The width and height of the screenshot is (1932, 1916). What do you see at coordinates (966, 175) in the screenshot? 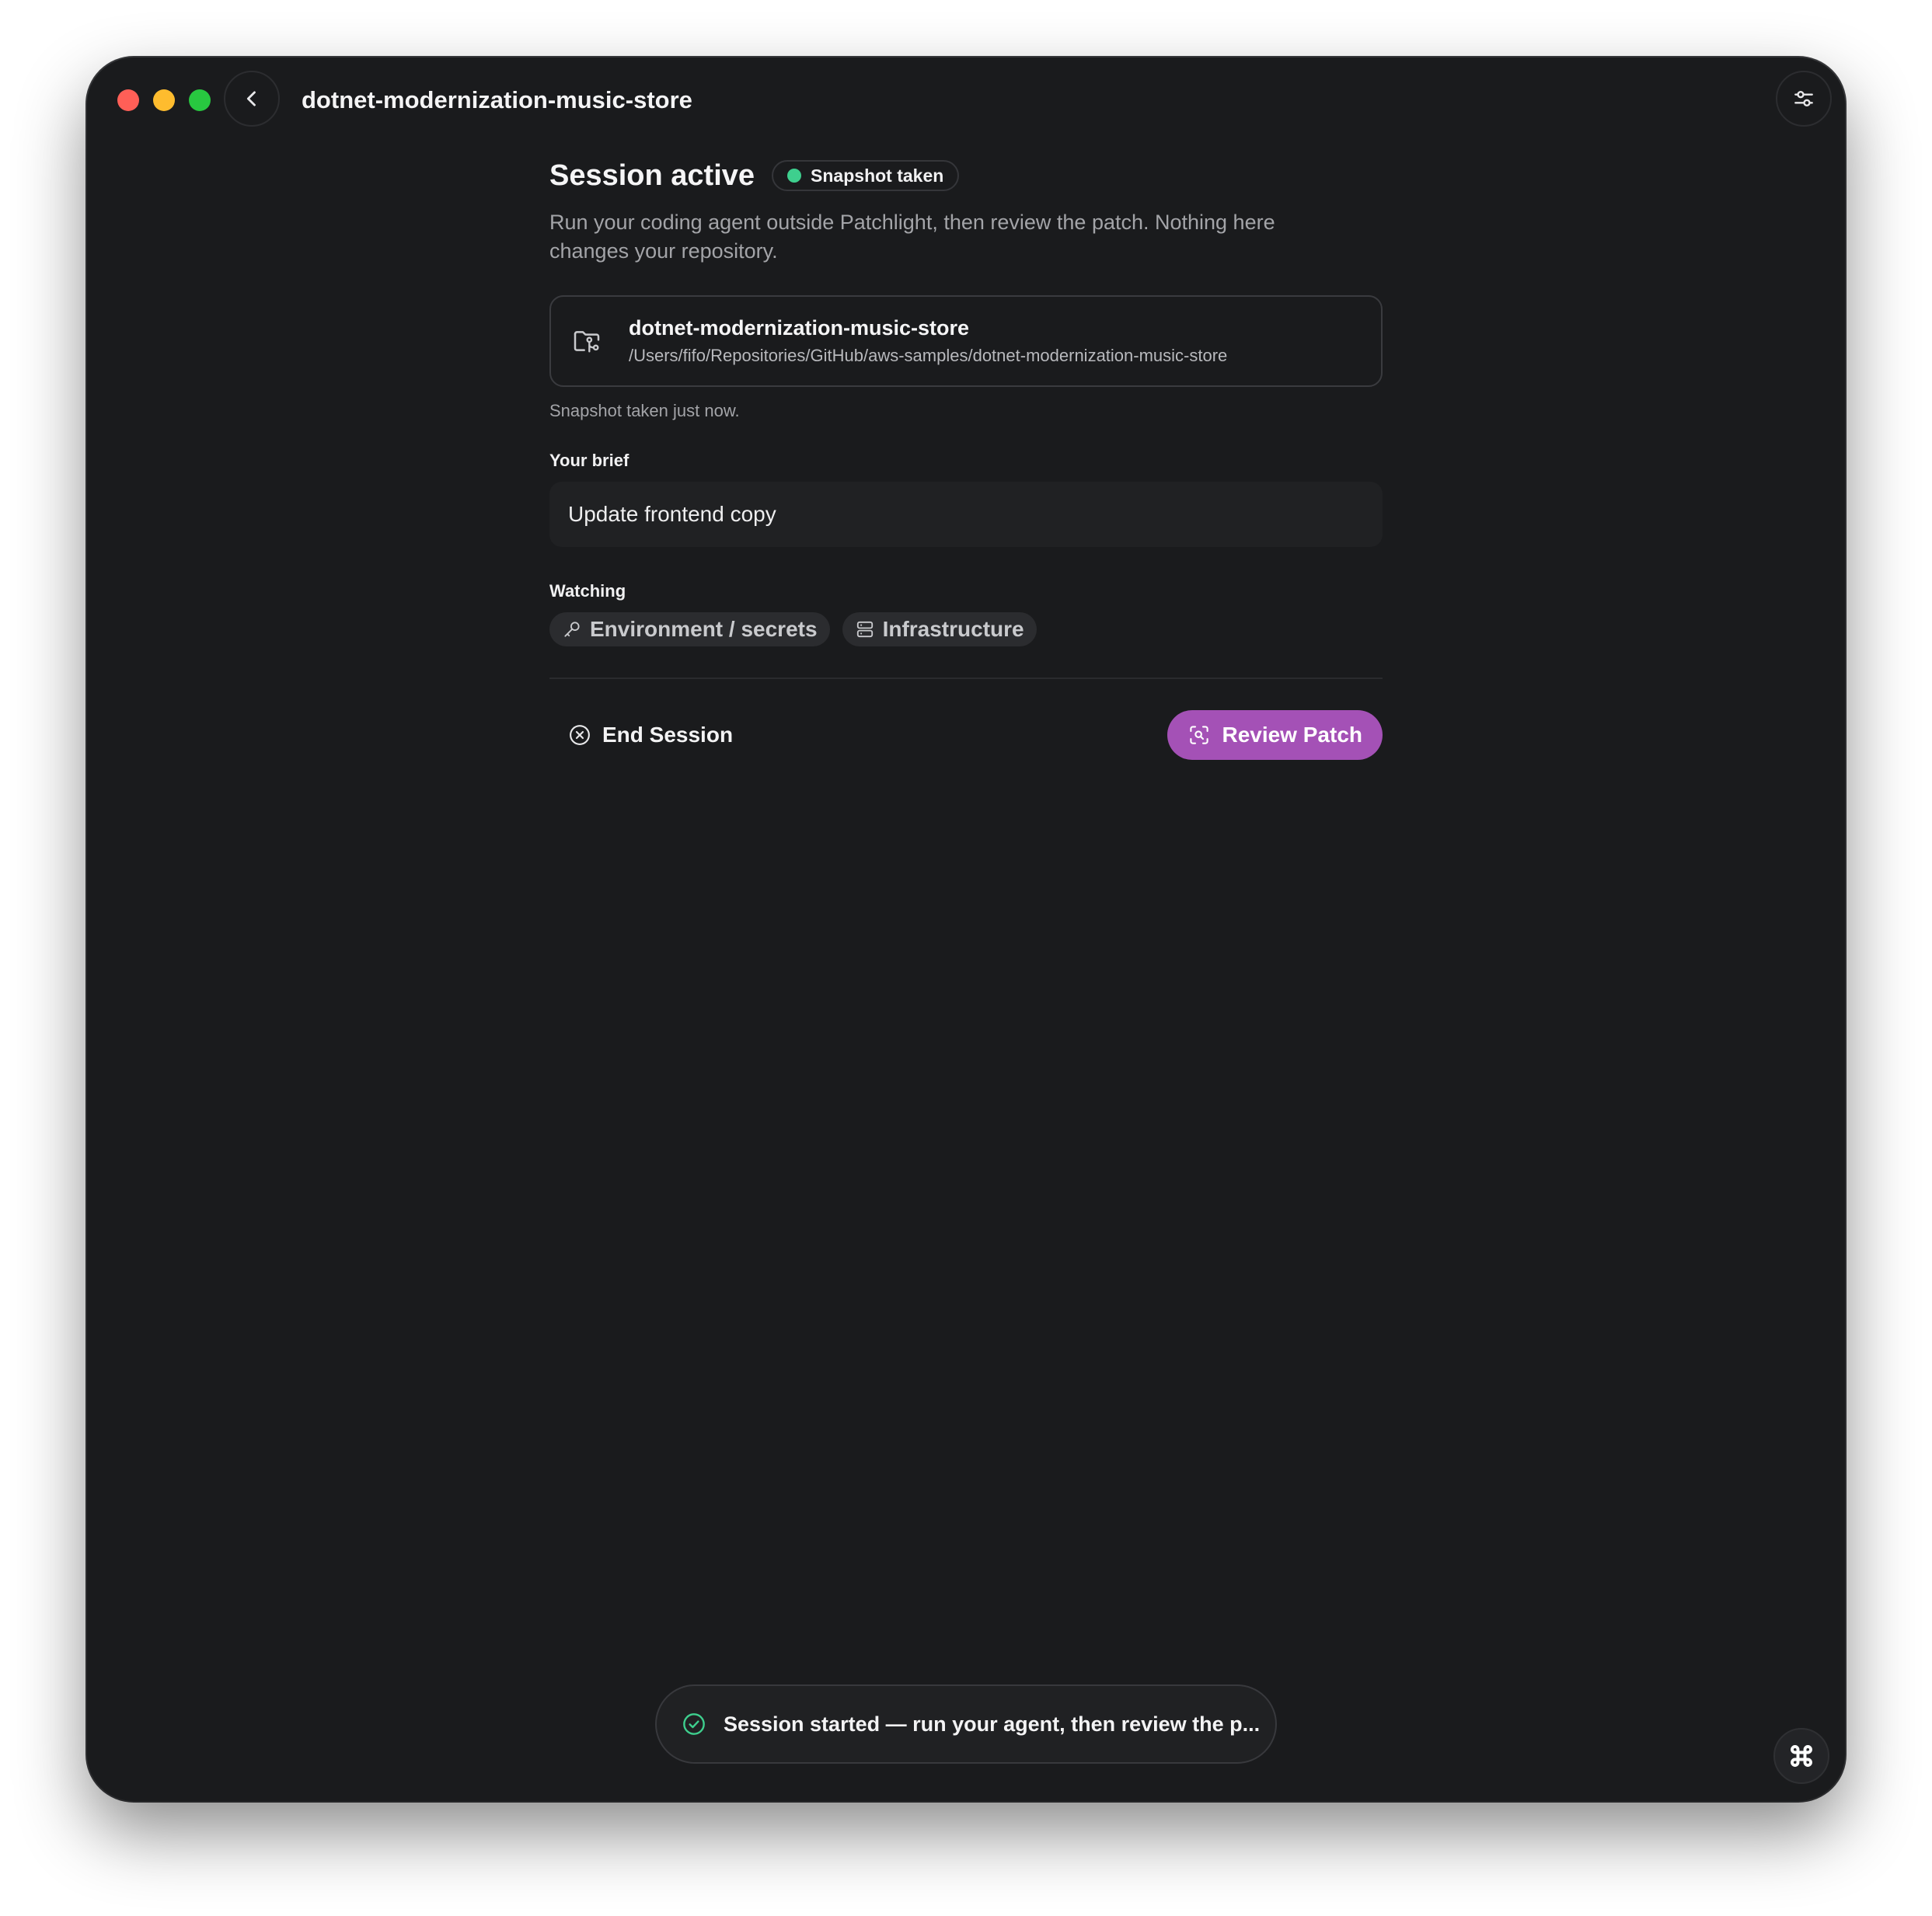
I see `heading-row: Session active Snapshot taken` at bounding box center [966, 175].